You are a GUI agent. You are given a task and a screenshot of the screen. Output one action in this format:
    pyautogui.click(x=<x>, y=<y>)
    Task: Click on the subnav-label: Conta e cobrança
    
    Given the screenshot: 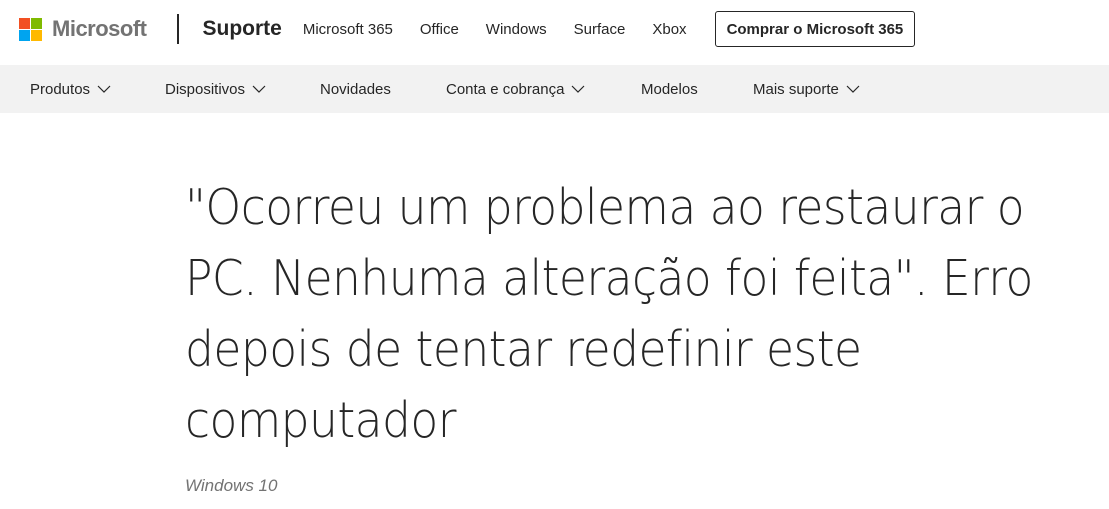 What is the action you would take?
    pyautogui.click(x=505, y=89)
    